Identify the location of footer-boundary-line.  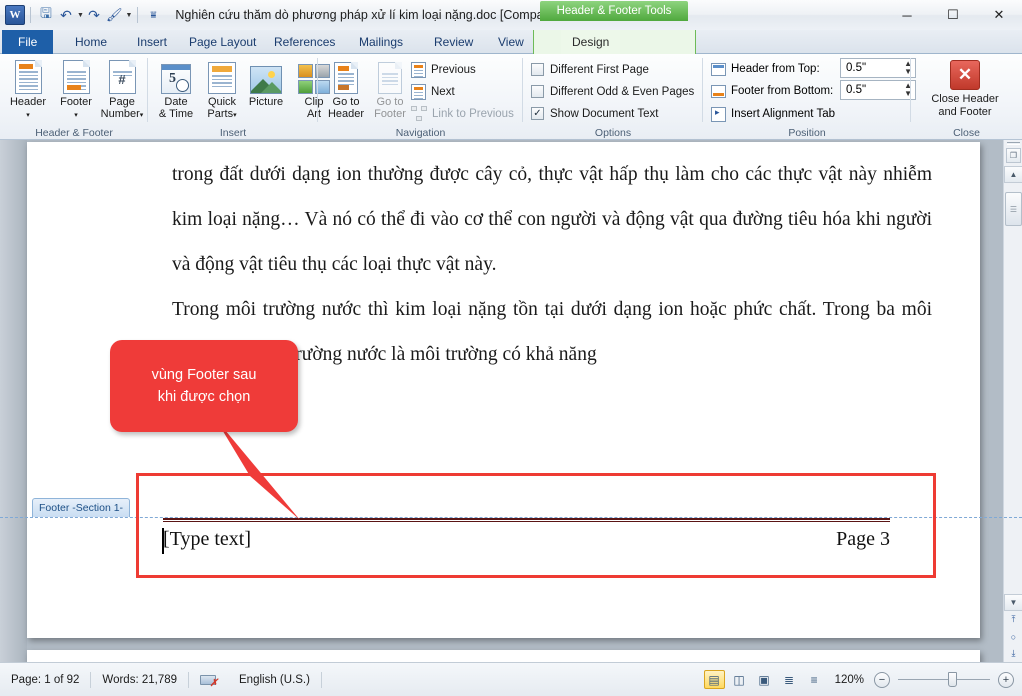
(511, 517).